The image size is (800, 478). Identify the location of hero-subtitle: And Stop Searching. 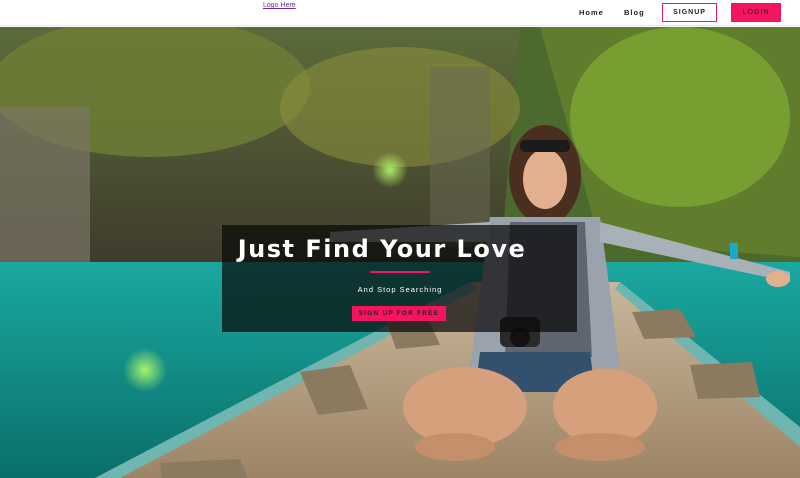
(400, 289).